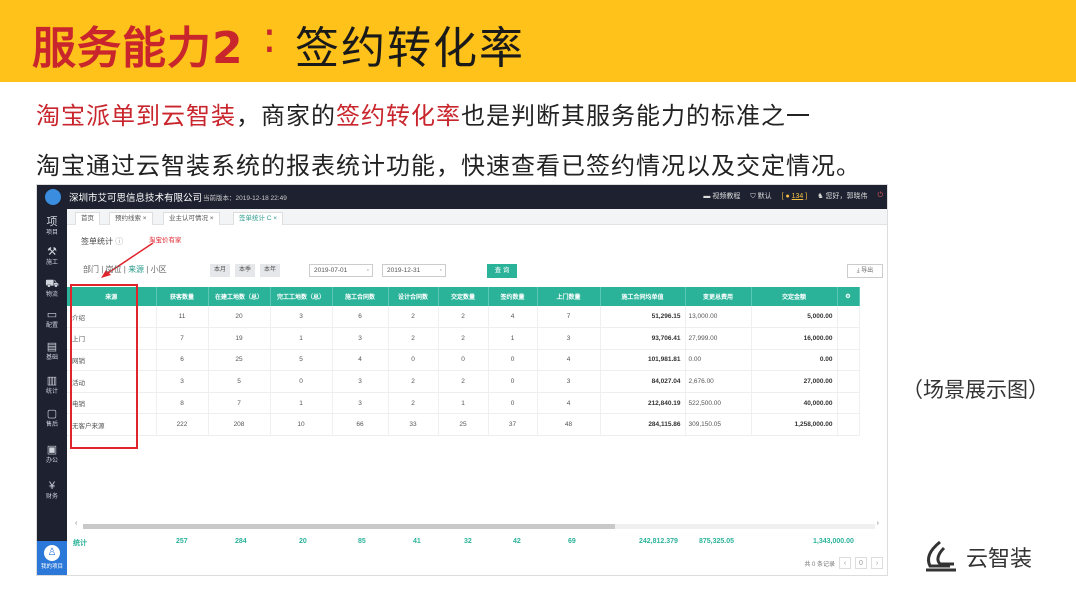  Describe the element at coordinates (861, 563) in the screenshot. I see `current-page: 0` at that location.